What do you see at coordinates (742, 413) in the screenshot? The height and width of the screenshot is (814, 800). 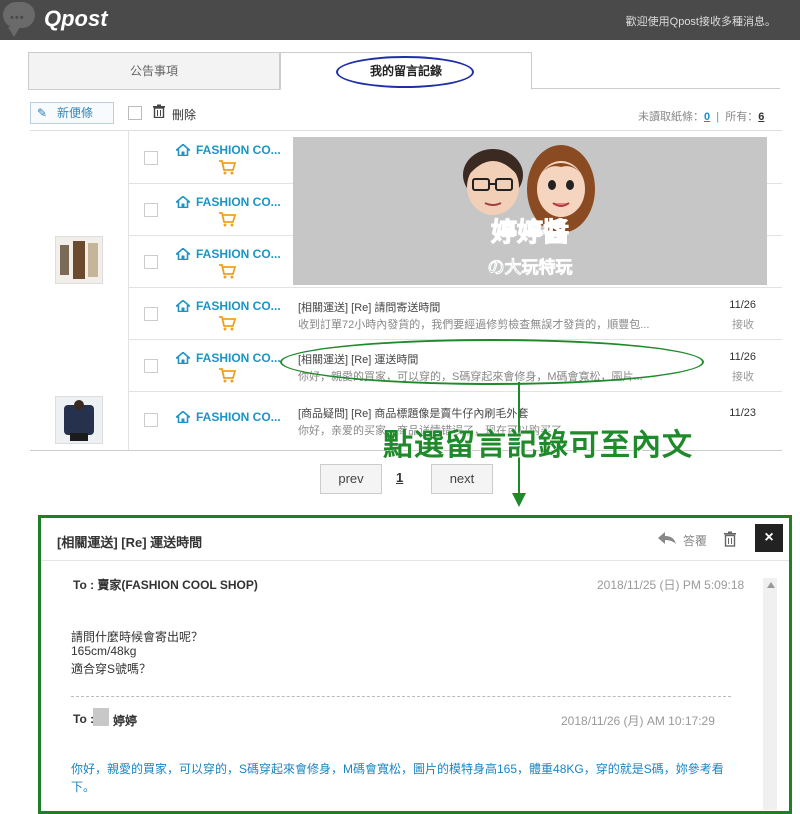 I see `message-date: 11/23` at bounding box center [742, 413].